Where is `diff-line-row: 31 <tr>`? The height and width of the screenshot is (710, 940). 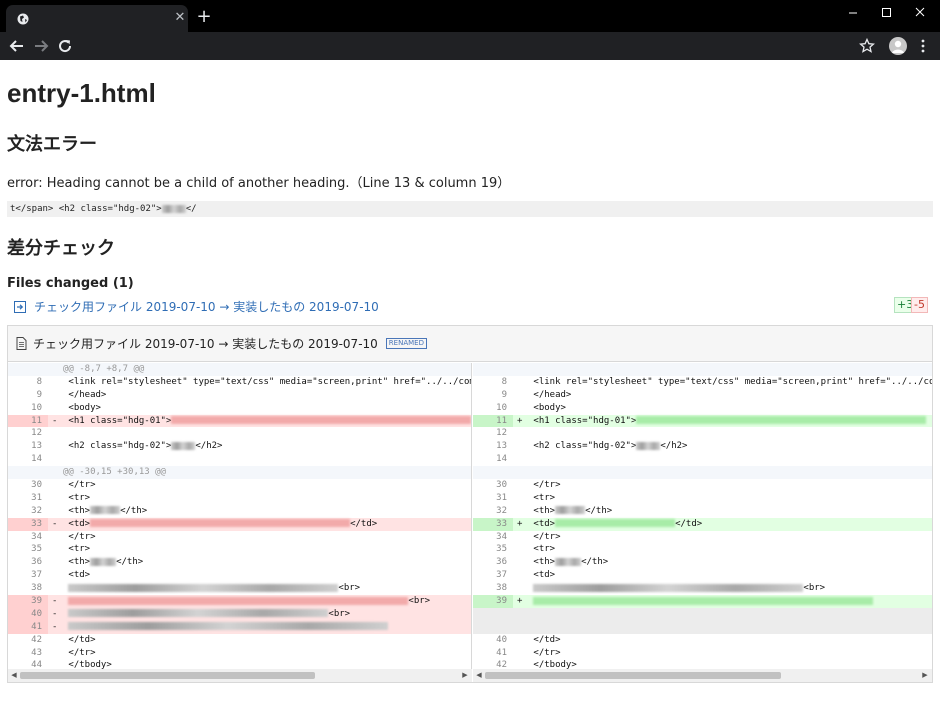
diff-line-row: 31 <tr> is located at coordinates (702, 498).